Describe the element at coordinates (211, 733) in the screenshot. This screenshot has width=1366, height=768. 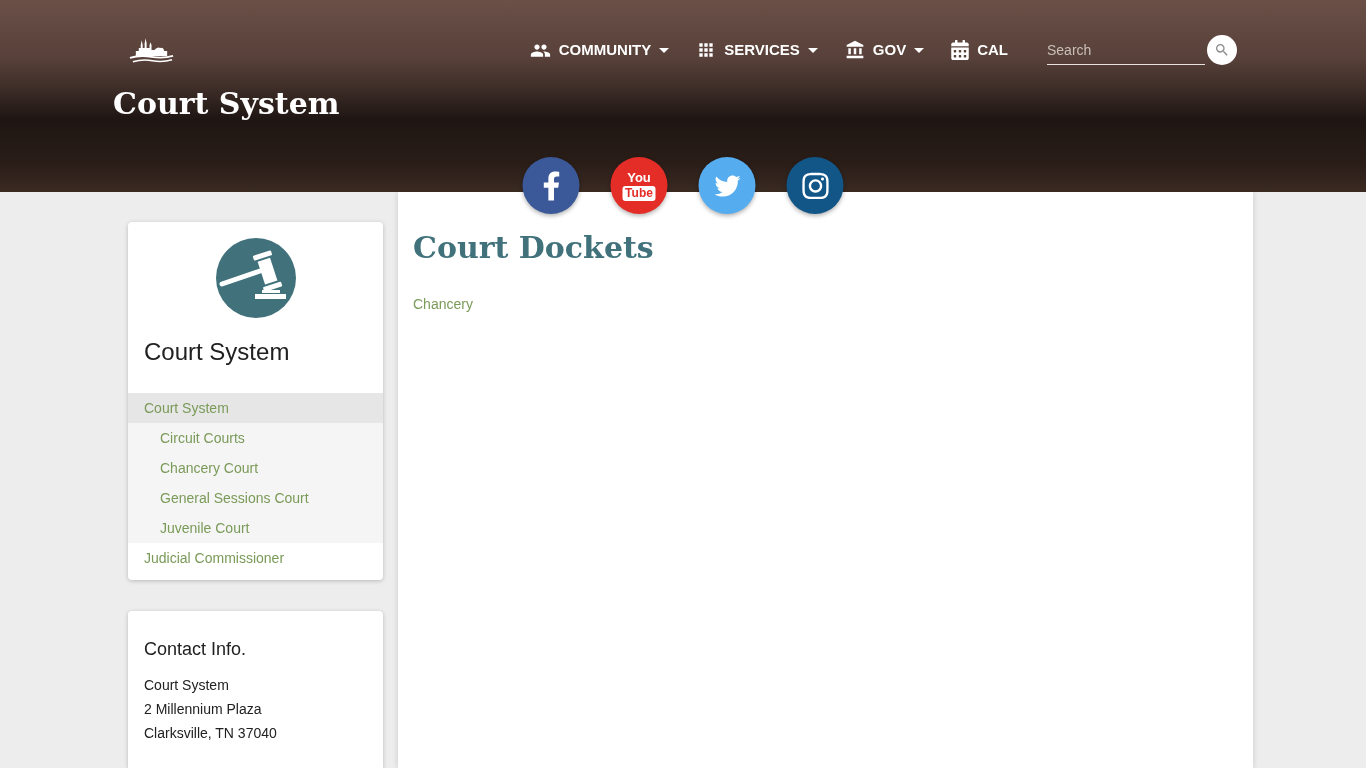
I see `contact-line: Clarksville, TN 37040` at that location.